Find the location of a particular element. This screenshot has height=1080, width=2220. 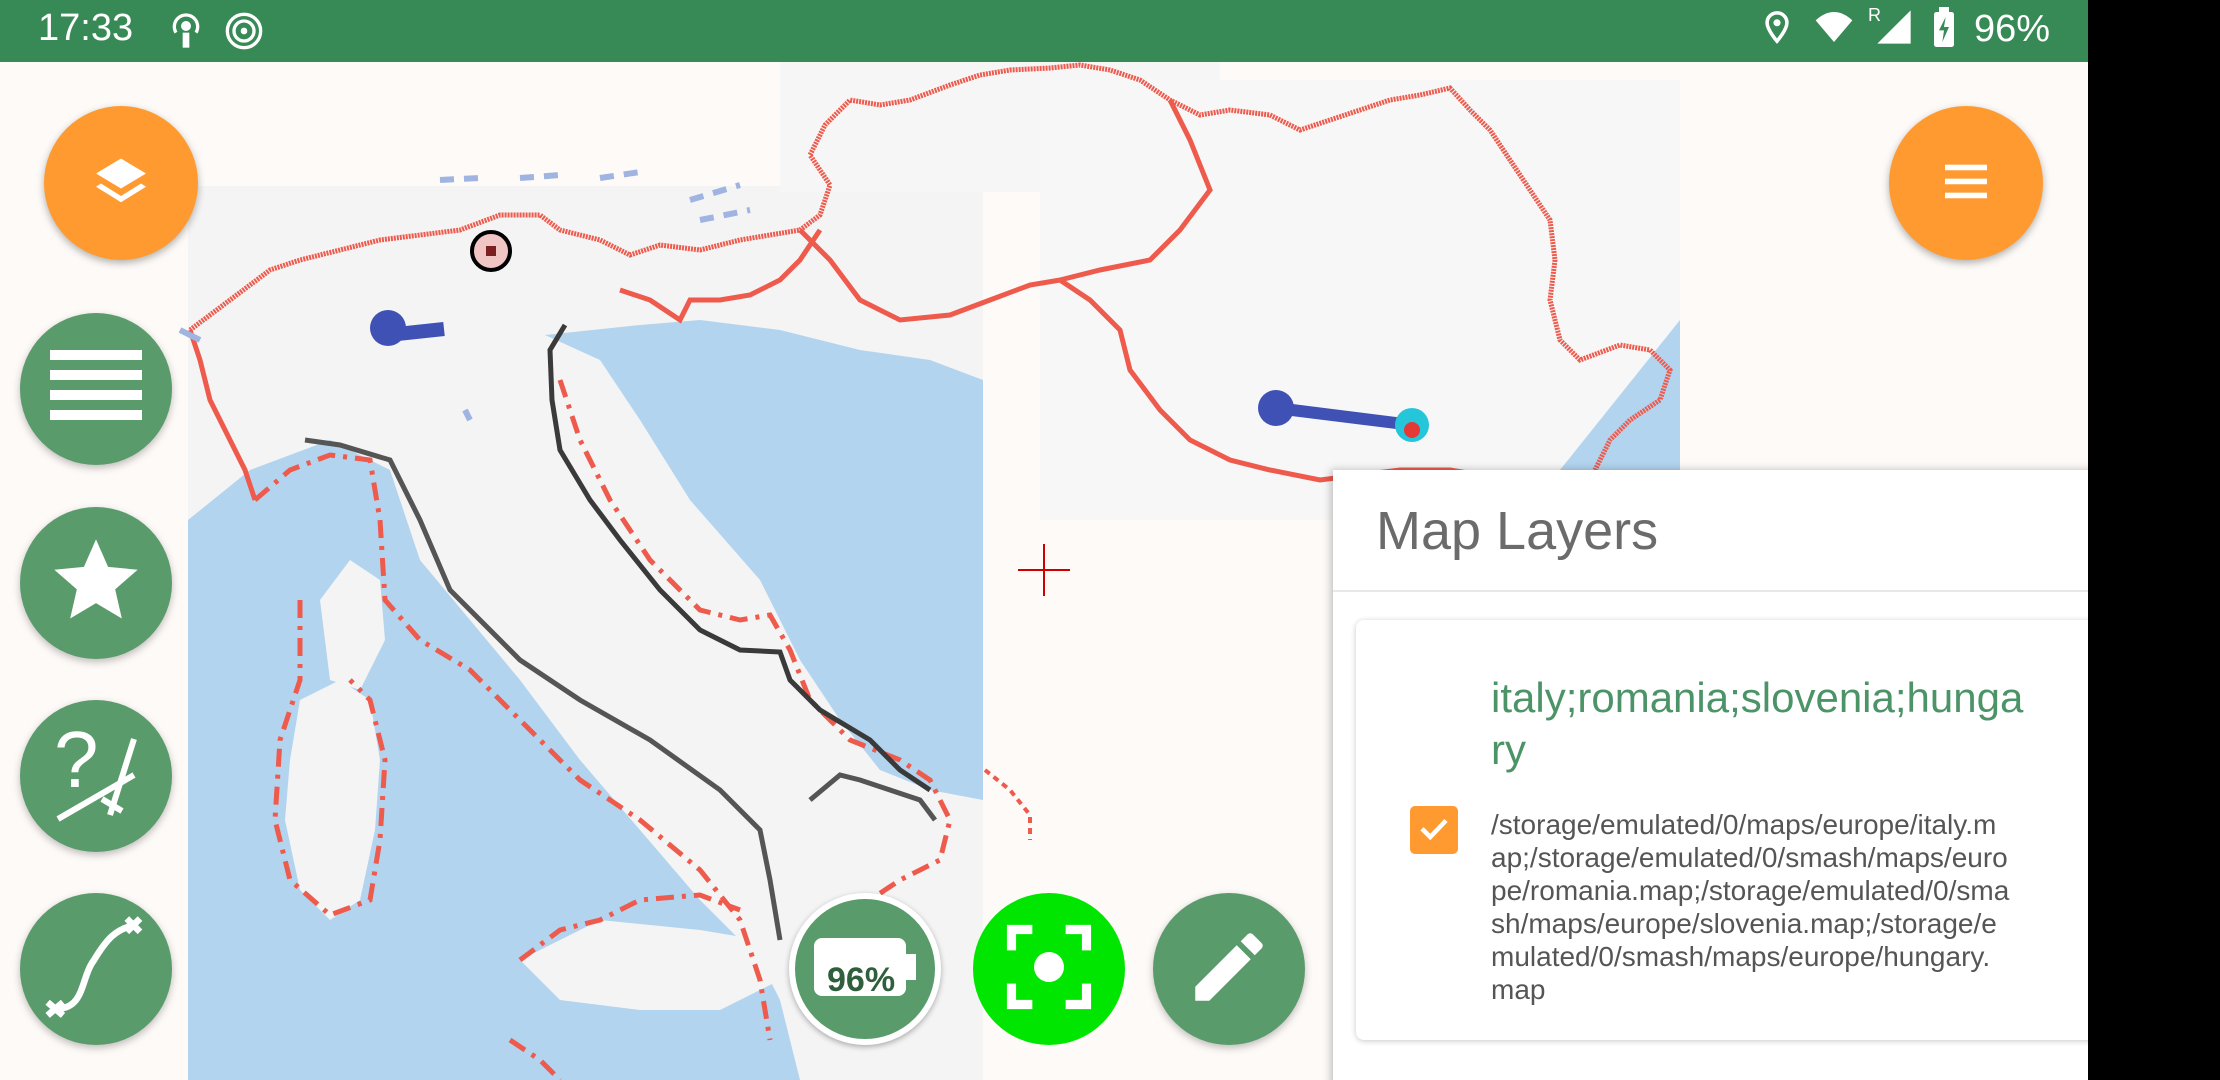

query-measure-button: ? is located at coordinates (96, 776).